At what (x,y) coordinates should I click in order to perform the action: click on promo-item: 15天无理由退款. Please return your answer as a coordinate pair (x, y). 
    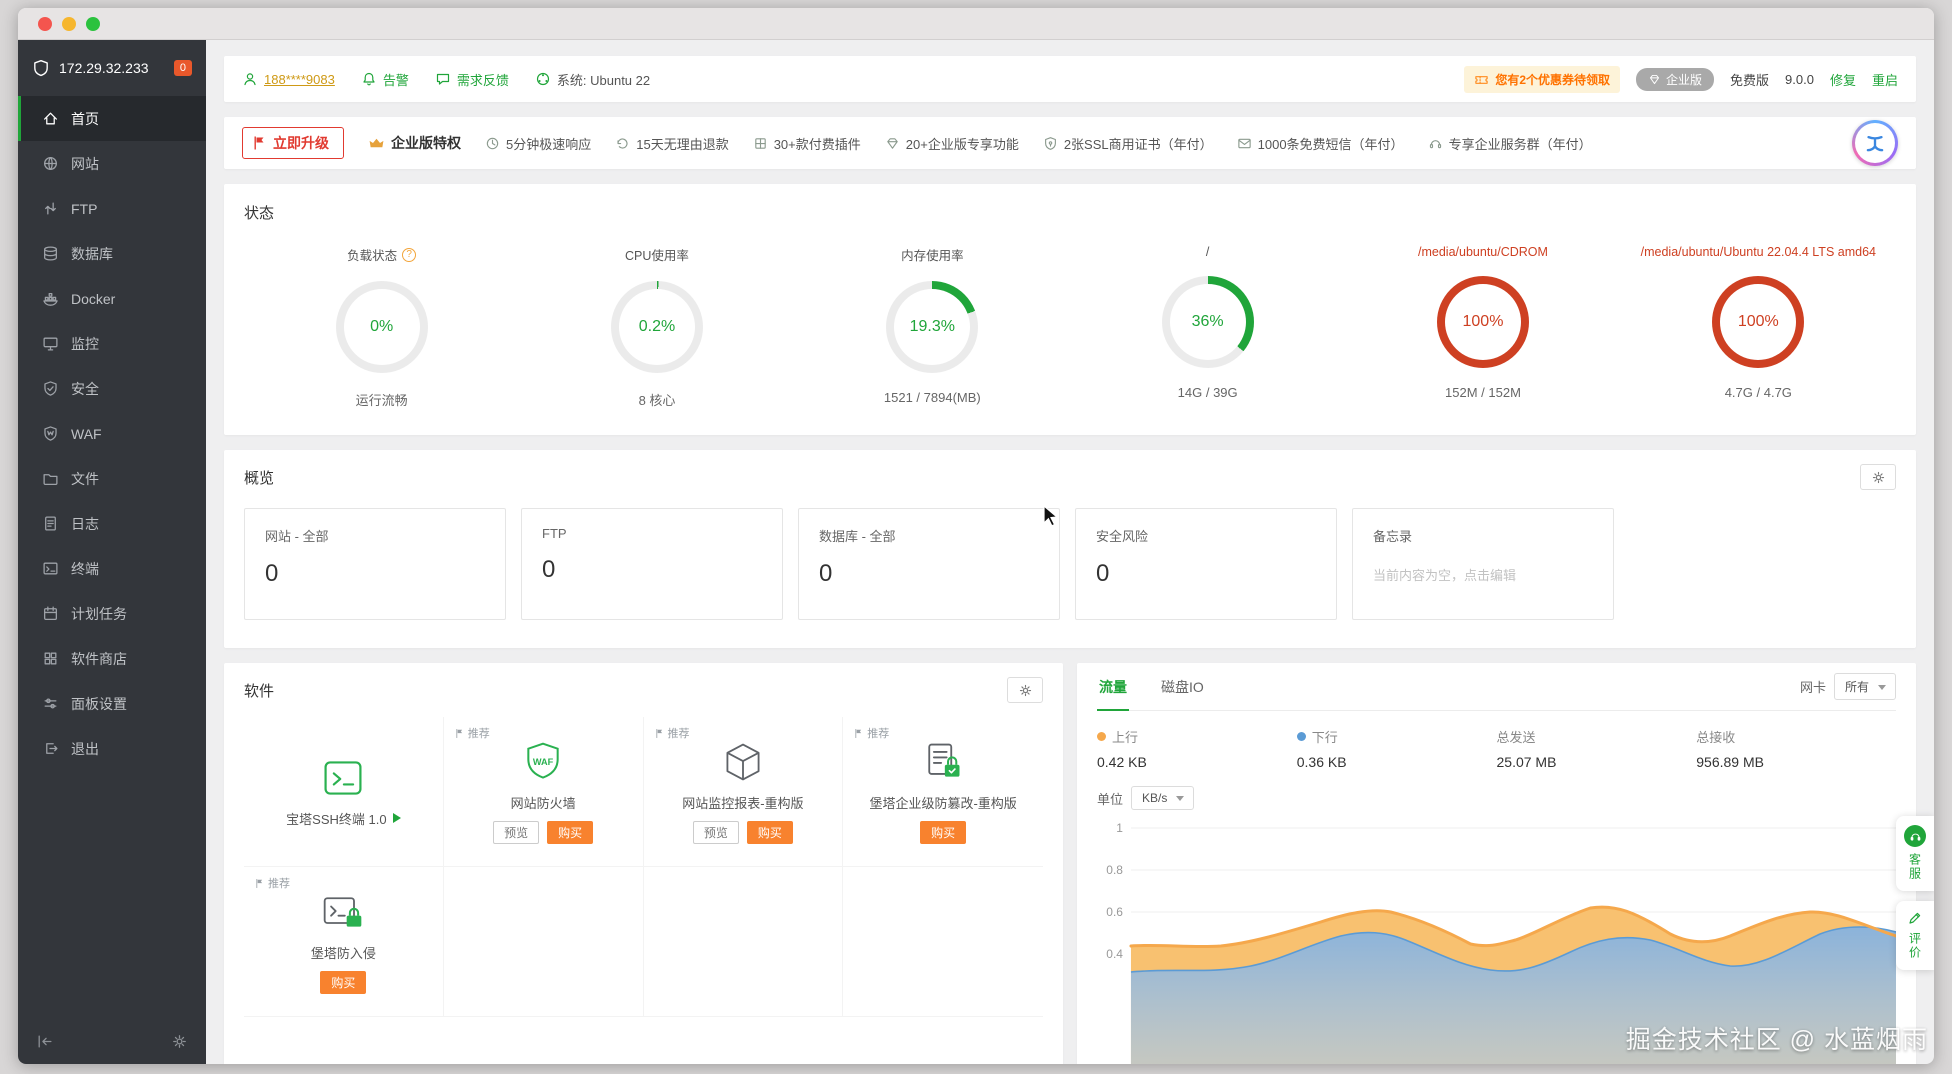
    Looking at the image, I should click on (672, 143).